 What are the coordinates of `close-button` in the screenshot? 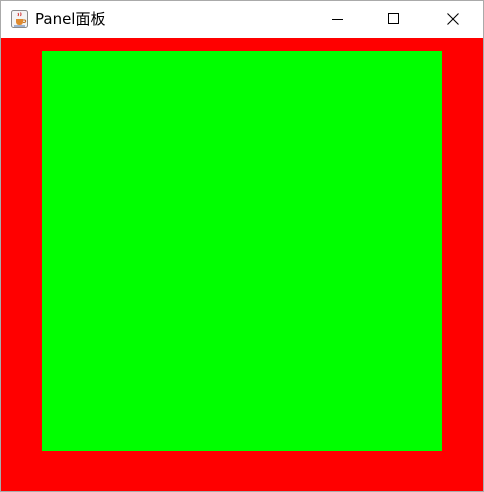 It's located at (453, 19).